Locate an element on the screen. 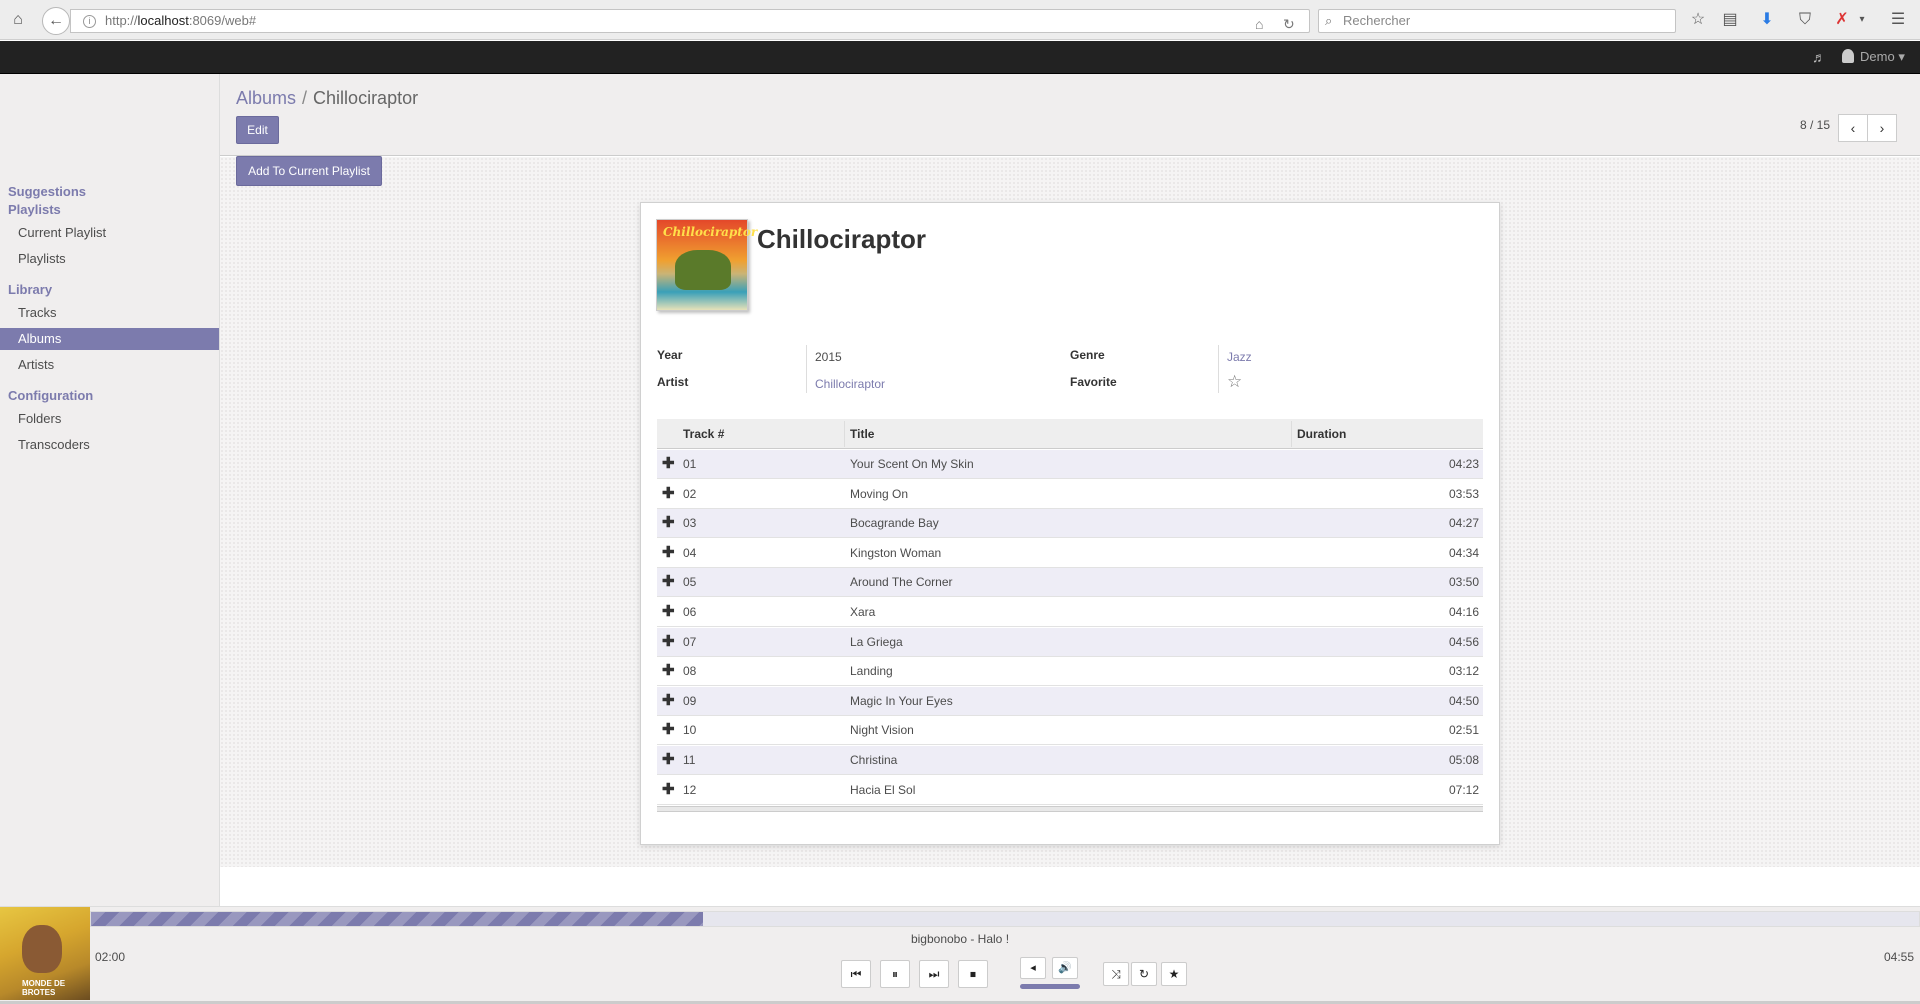 Image resolution: width=1920 pixels, height=1004 pixels. music-note-icon: ♬ is located at coordinates (1819, 57).